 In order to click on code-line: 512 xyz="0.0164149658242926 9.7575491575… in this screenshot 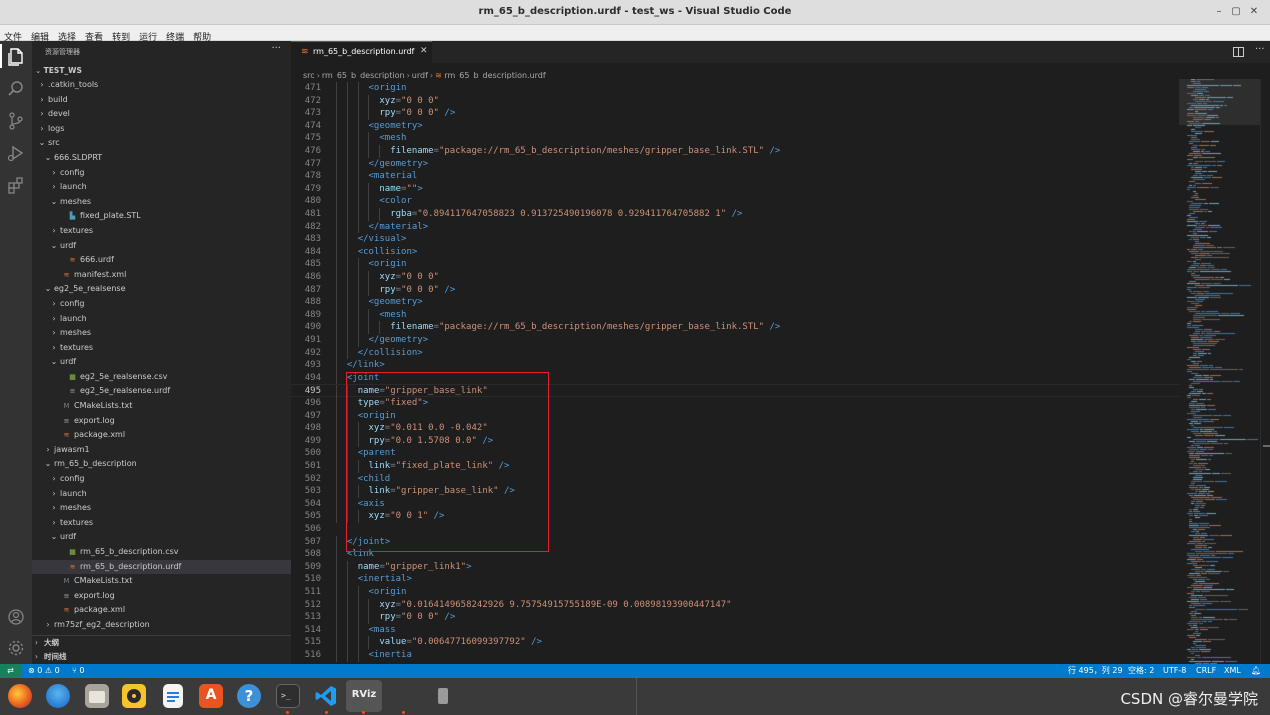, I will do `click(735, 605)`.